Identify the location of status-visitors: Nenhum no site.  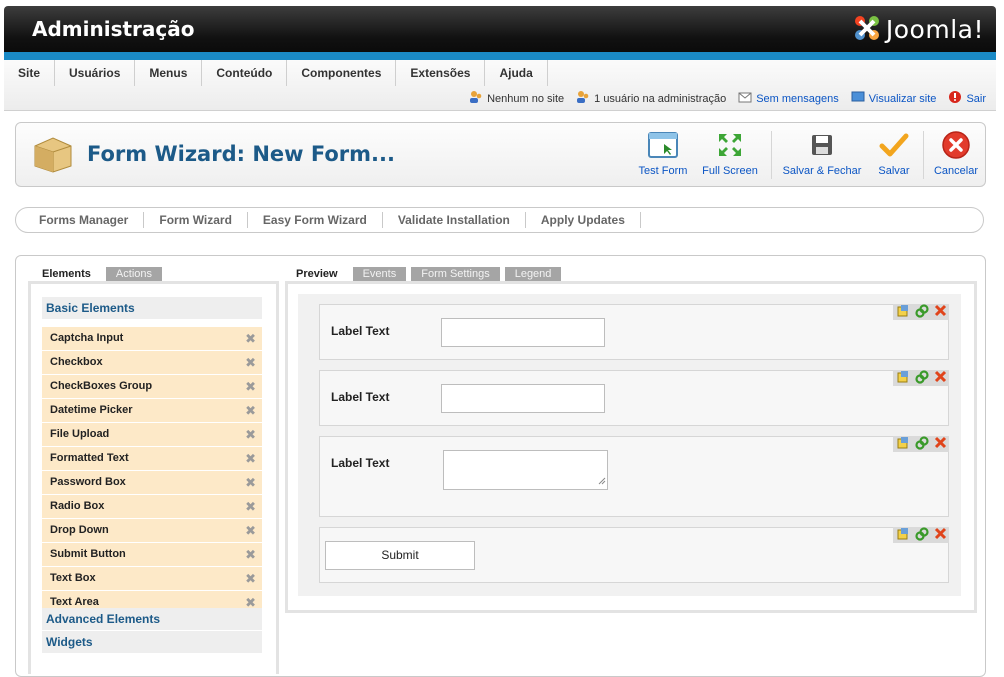
(516, 98).